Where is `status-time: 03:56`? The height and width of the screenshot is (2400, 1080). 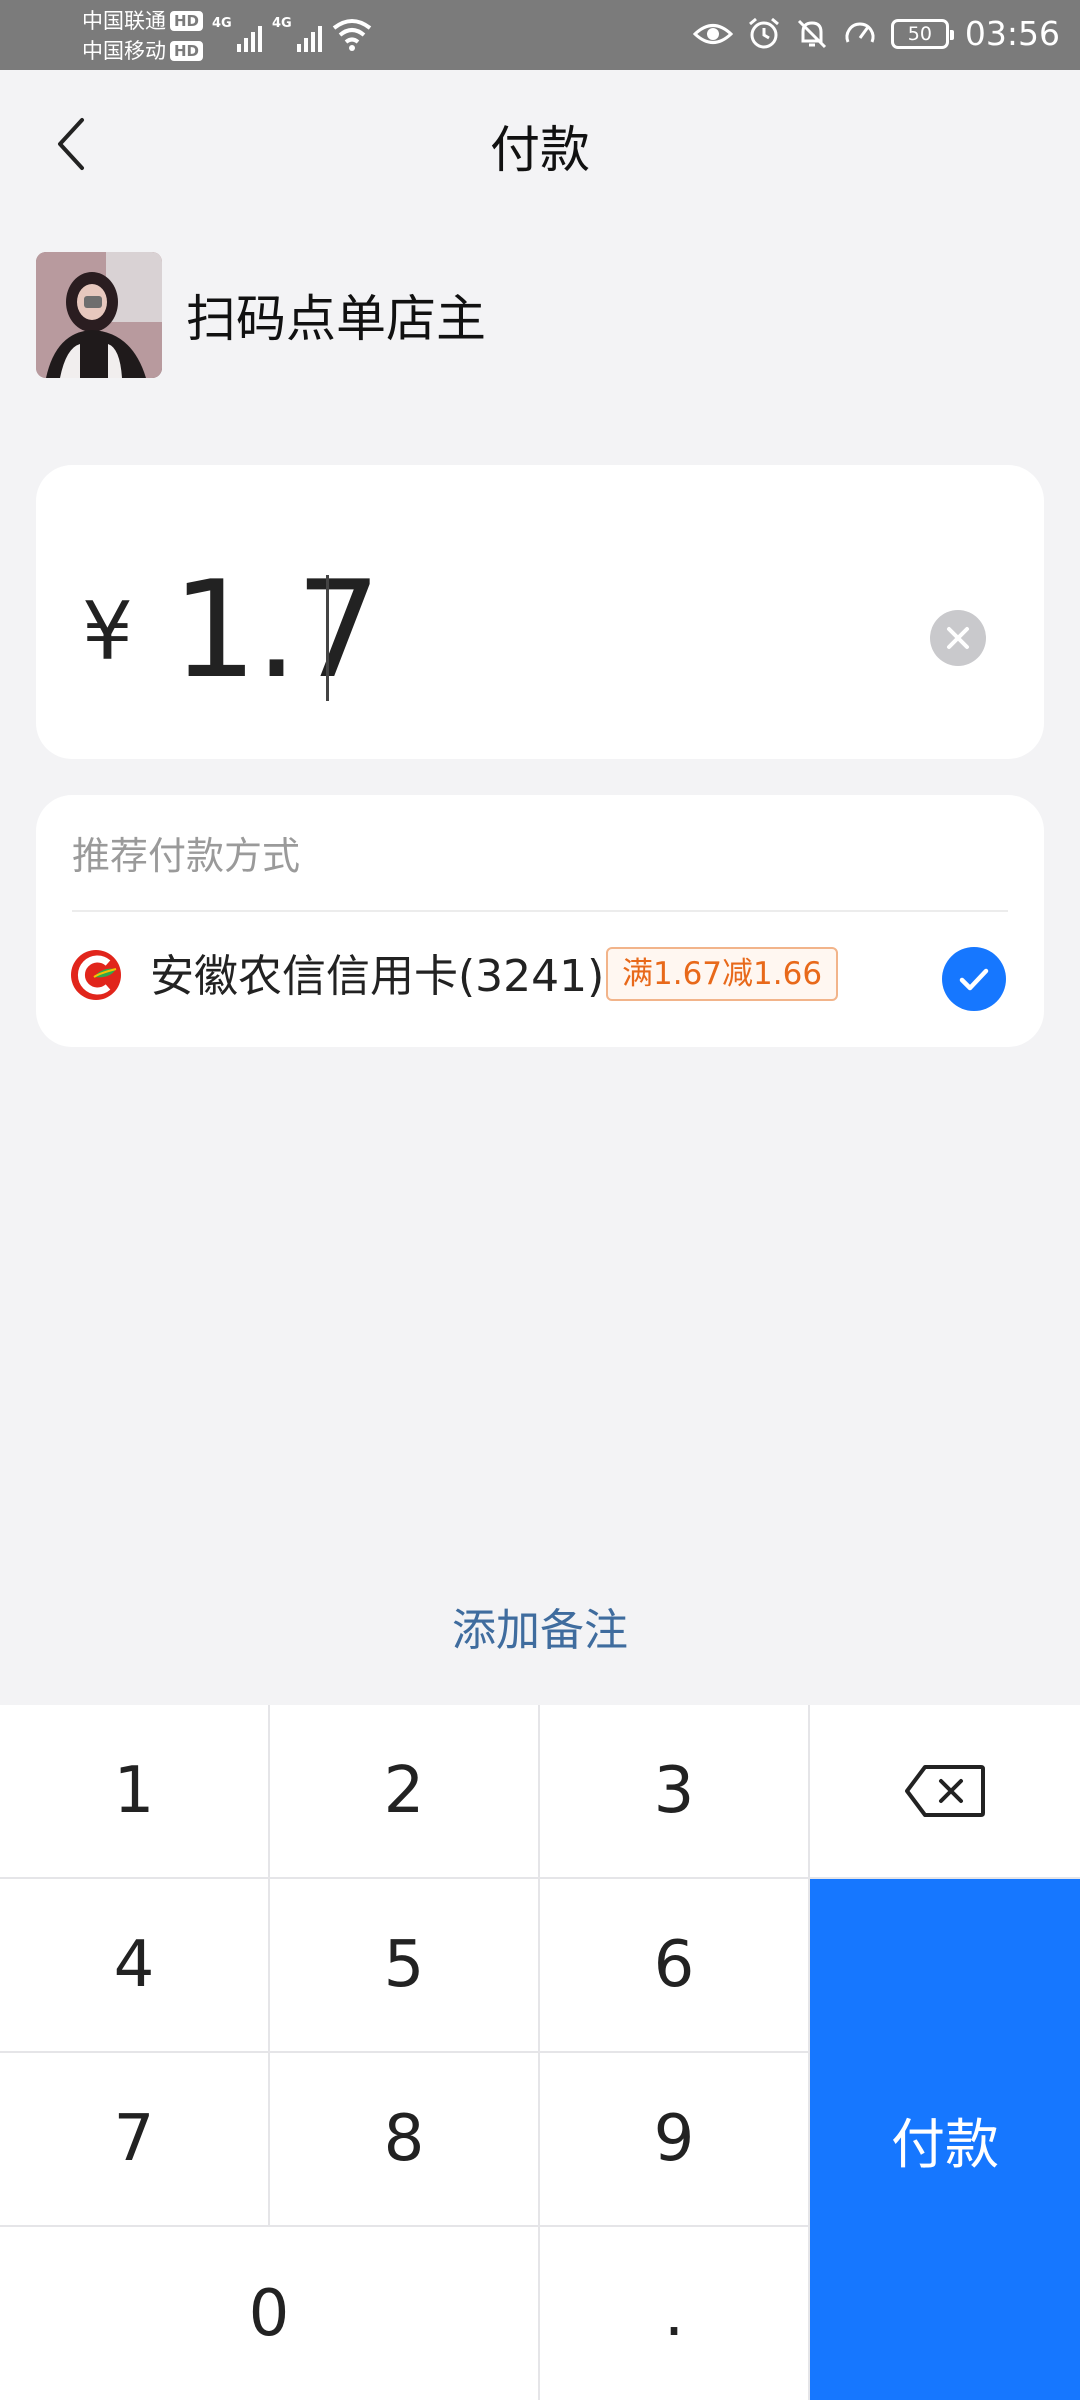
status-time: 03:56 is located at coordinates (1012, 33).